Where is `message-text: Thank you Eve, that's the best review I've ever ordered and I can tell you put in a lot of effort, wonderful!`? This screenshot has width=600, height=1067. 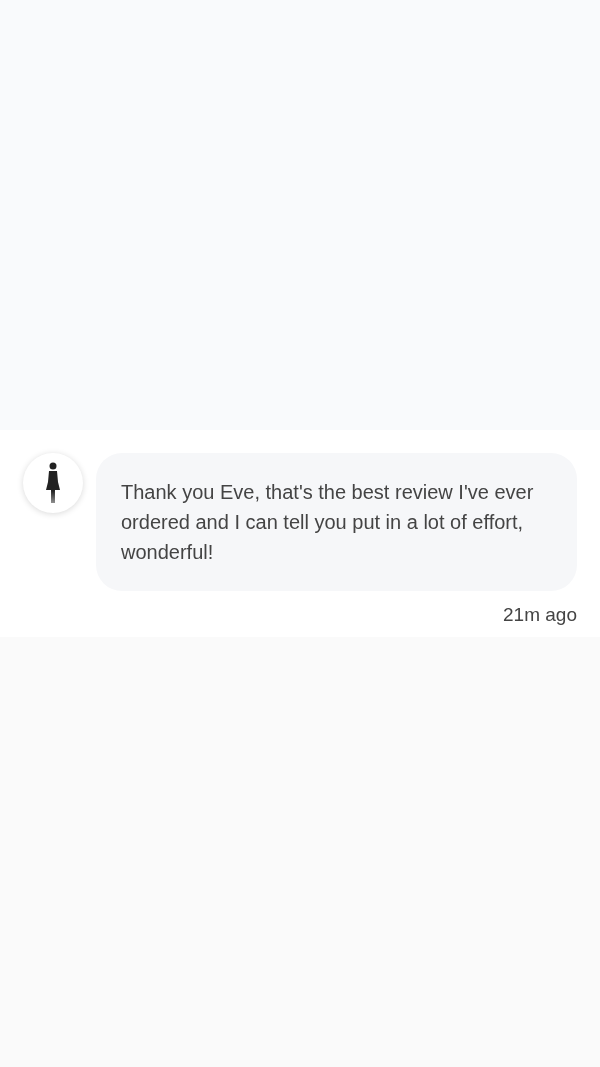
message-text: Thank you Eve, that's the best review I've ever ordered and I can tell you put in a lot of effort, wonderful! is located at coordinates (328, 522).